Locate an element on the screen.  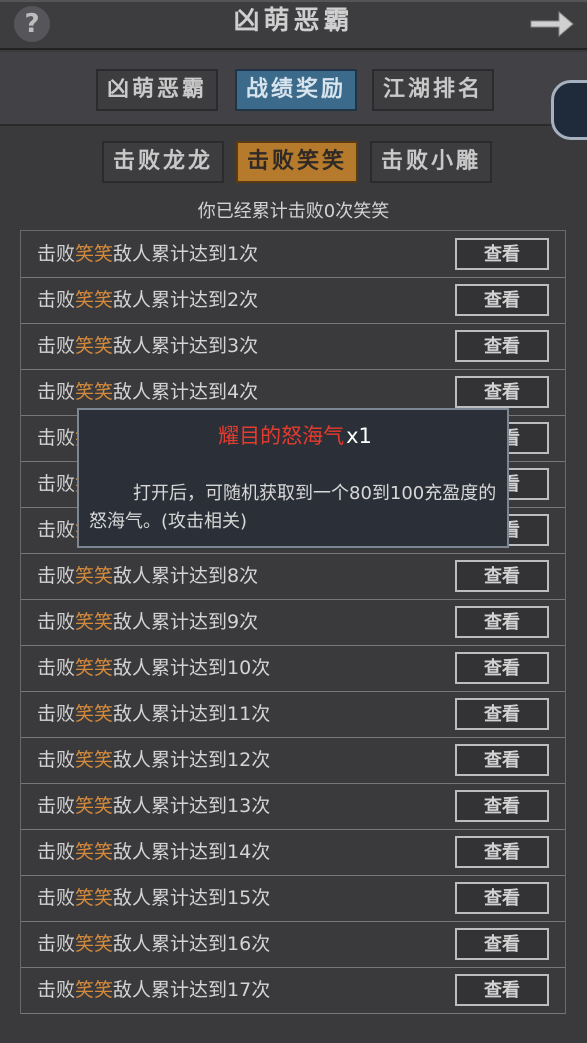
main-tab-strip: 凶萌恶霸 战绩奖励 江湖排名 is located at coordinates (293, 89).